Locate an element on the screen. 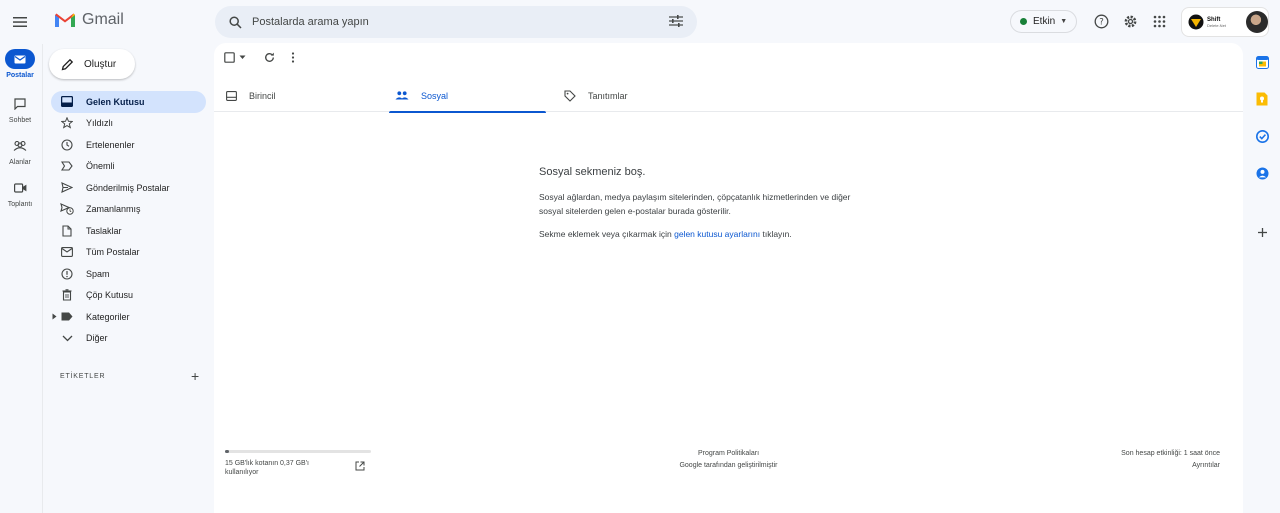 The image size is (1280, 513). refresh-button is located at coordinates (269, 57).